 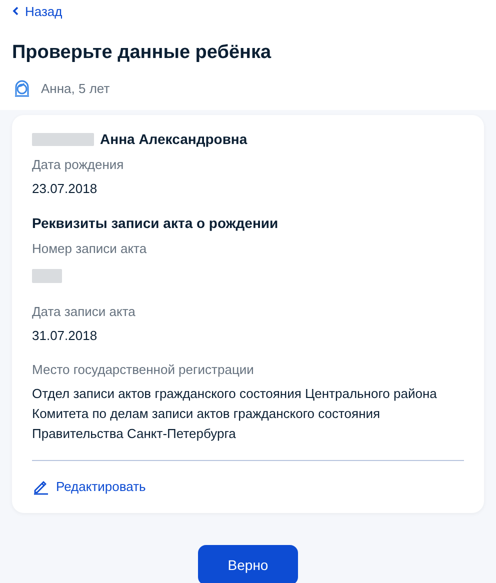 What do you see at coordinates (78, 164) in the screenshot?
I see `field-label: Дата рождения` at bounding box center [78, 164].